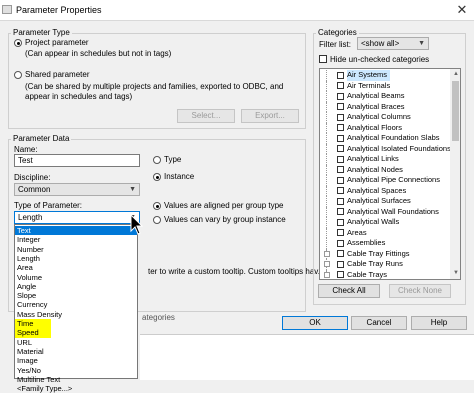 This screenshot has height=393, width=474. What do you see at coordinates (76, 239) in the screenshot?
I see `dropdown-item: Integer` at bounding box center [76, 239].